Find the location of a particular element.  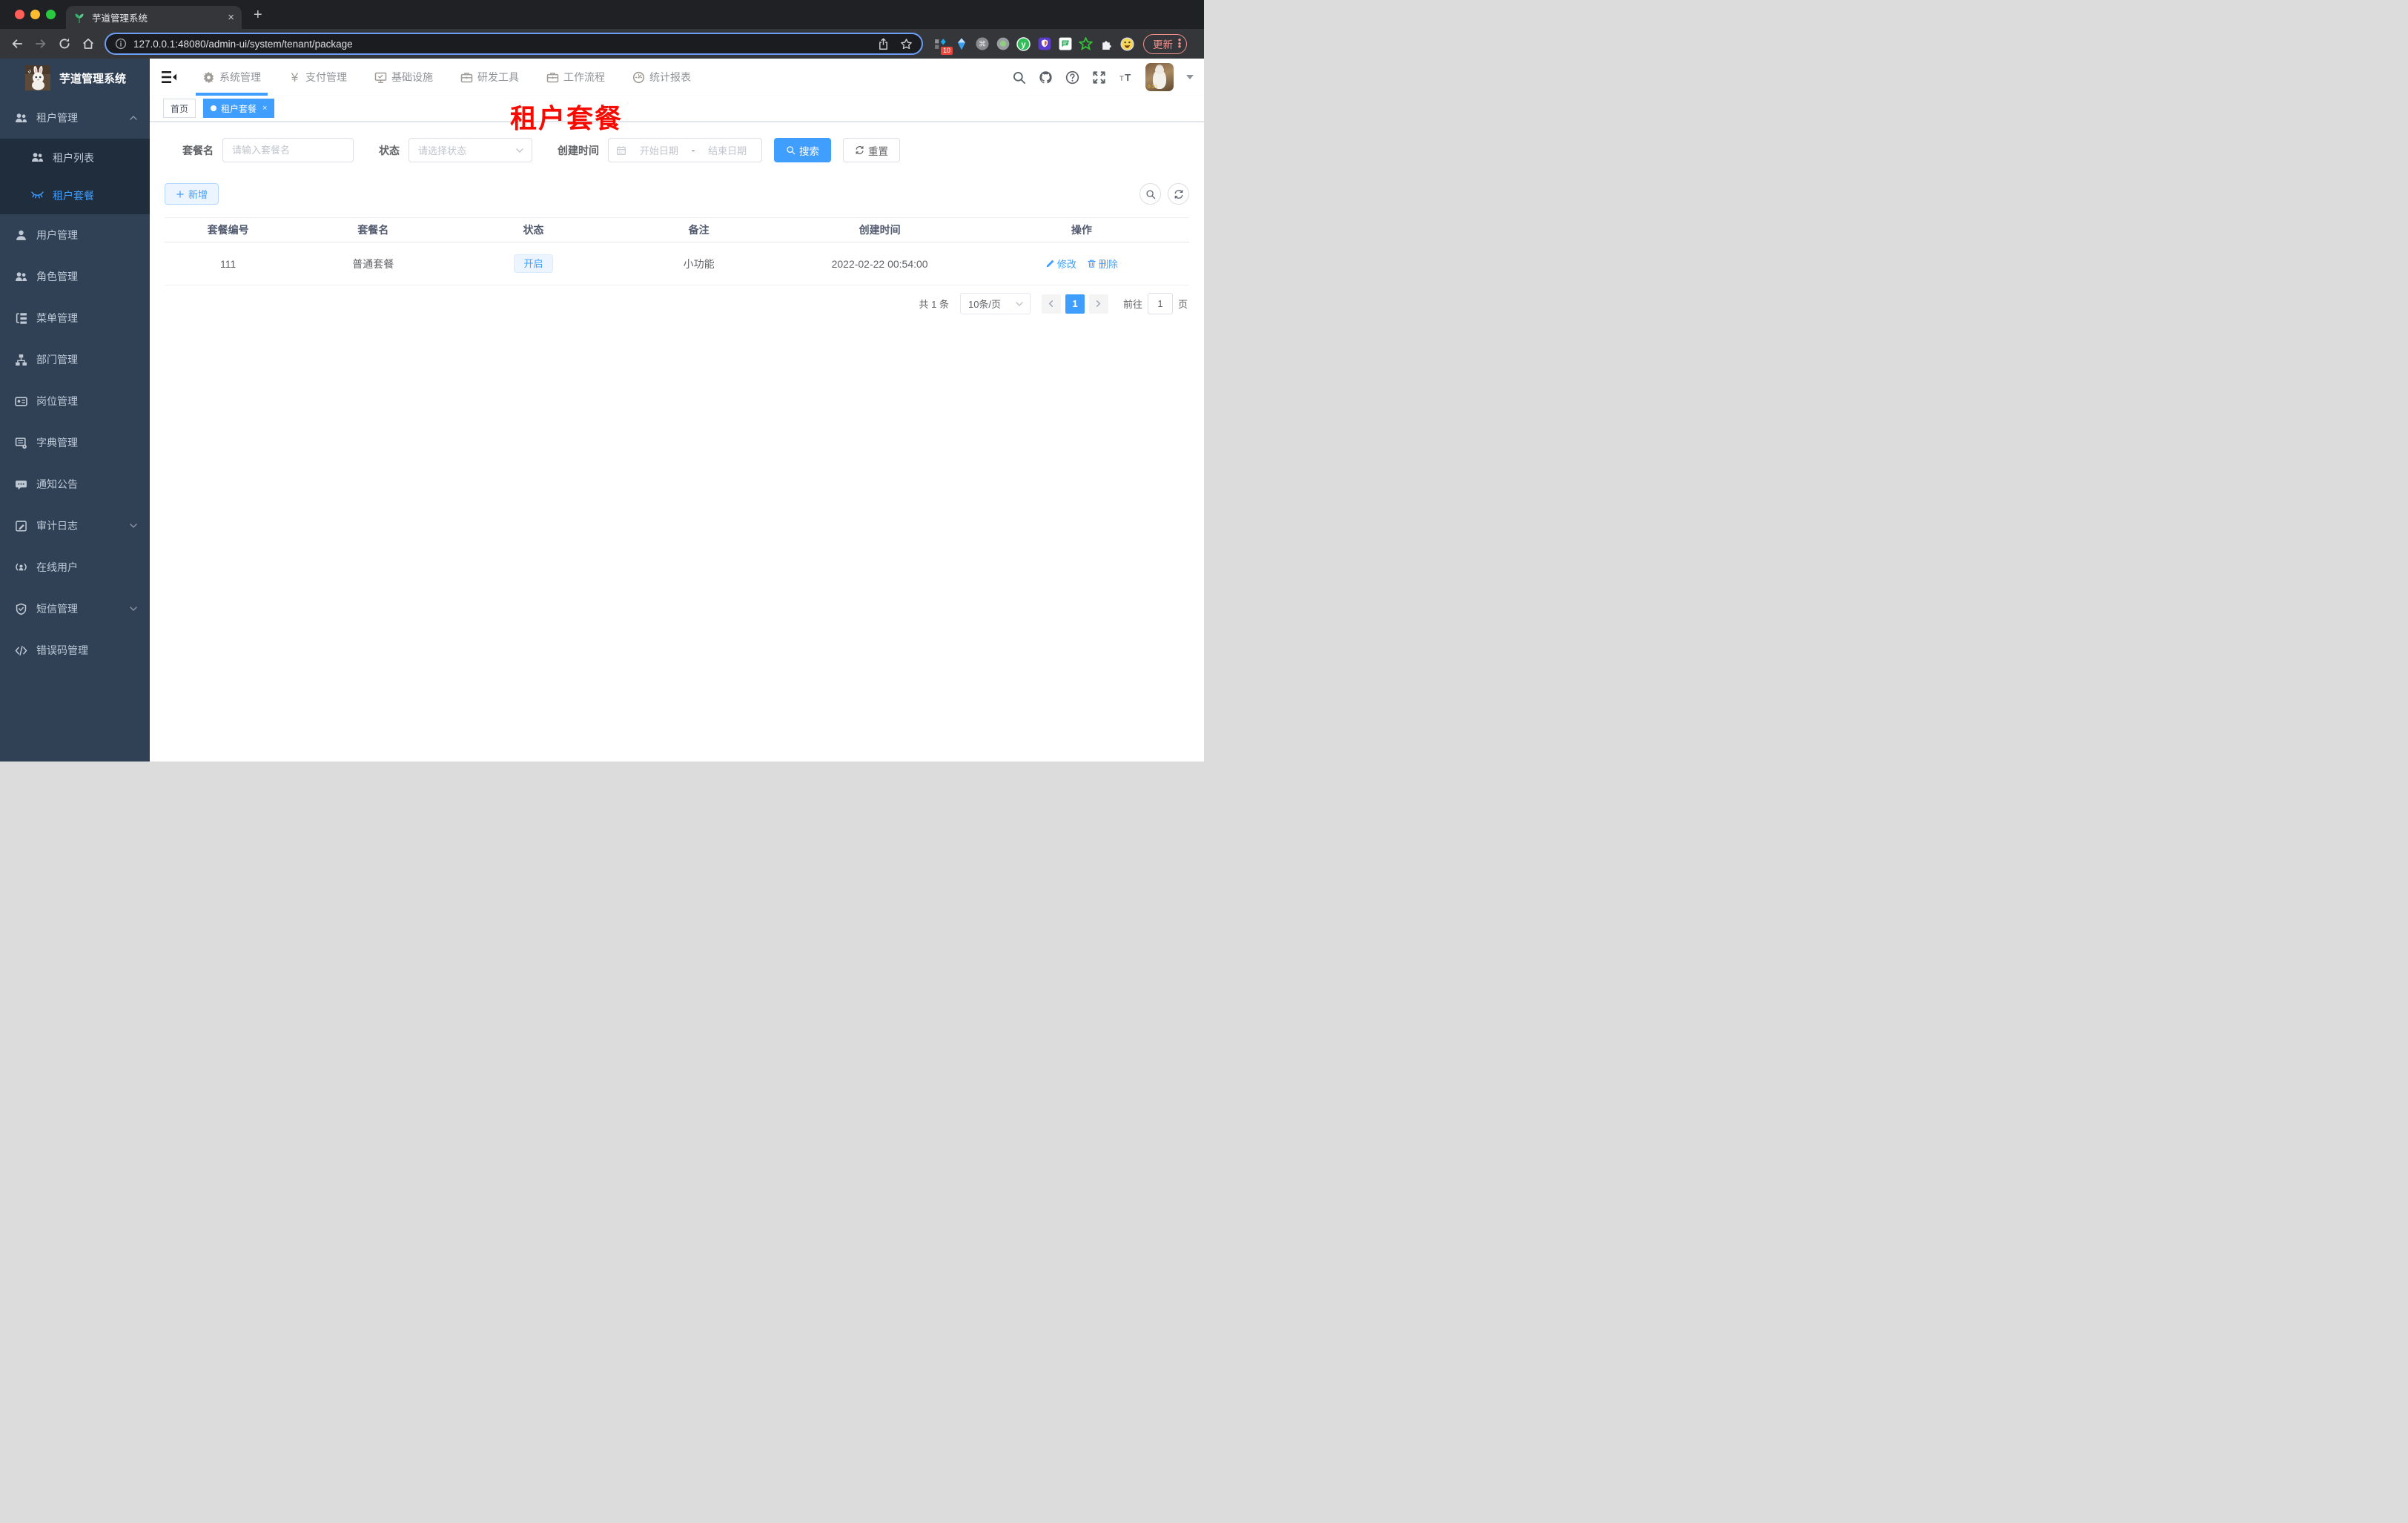

tab-close-icon: × is located at coordinates (231, 17).